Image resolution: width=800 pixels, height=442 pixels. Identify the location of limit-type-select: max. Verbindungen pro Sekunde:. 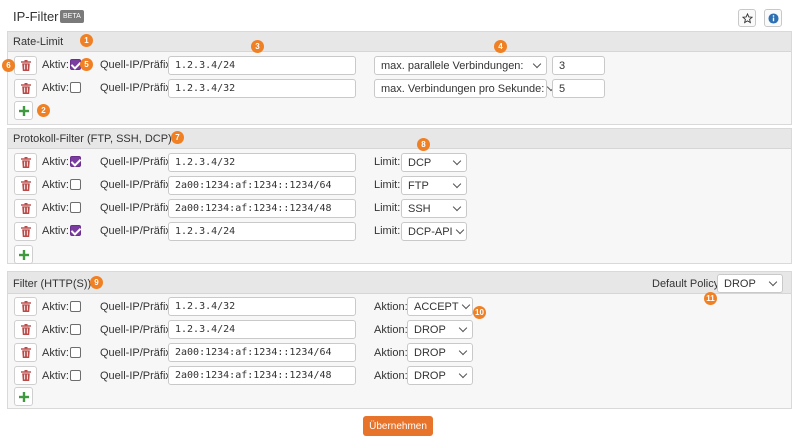
(465, 88).